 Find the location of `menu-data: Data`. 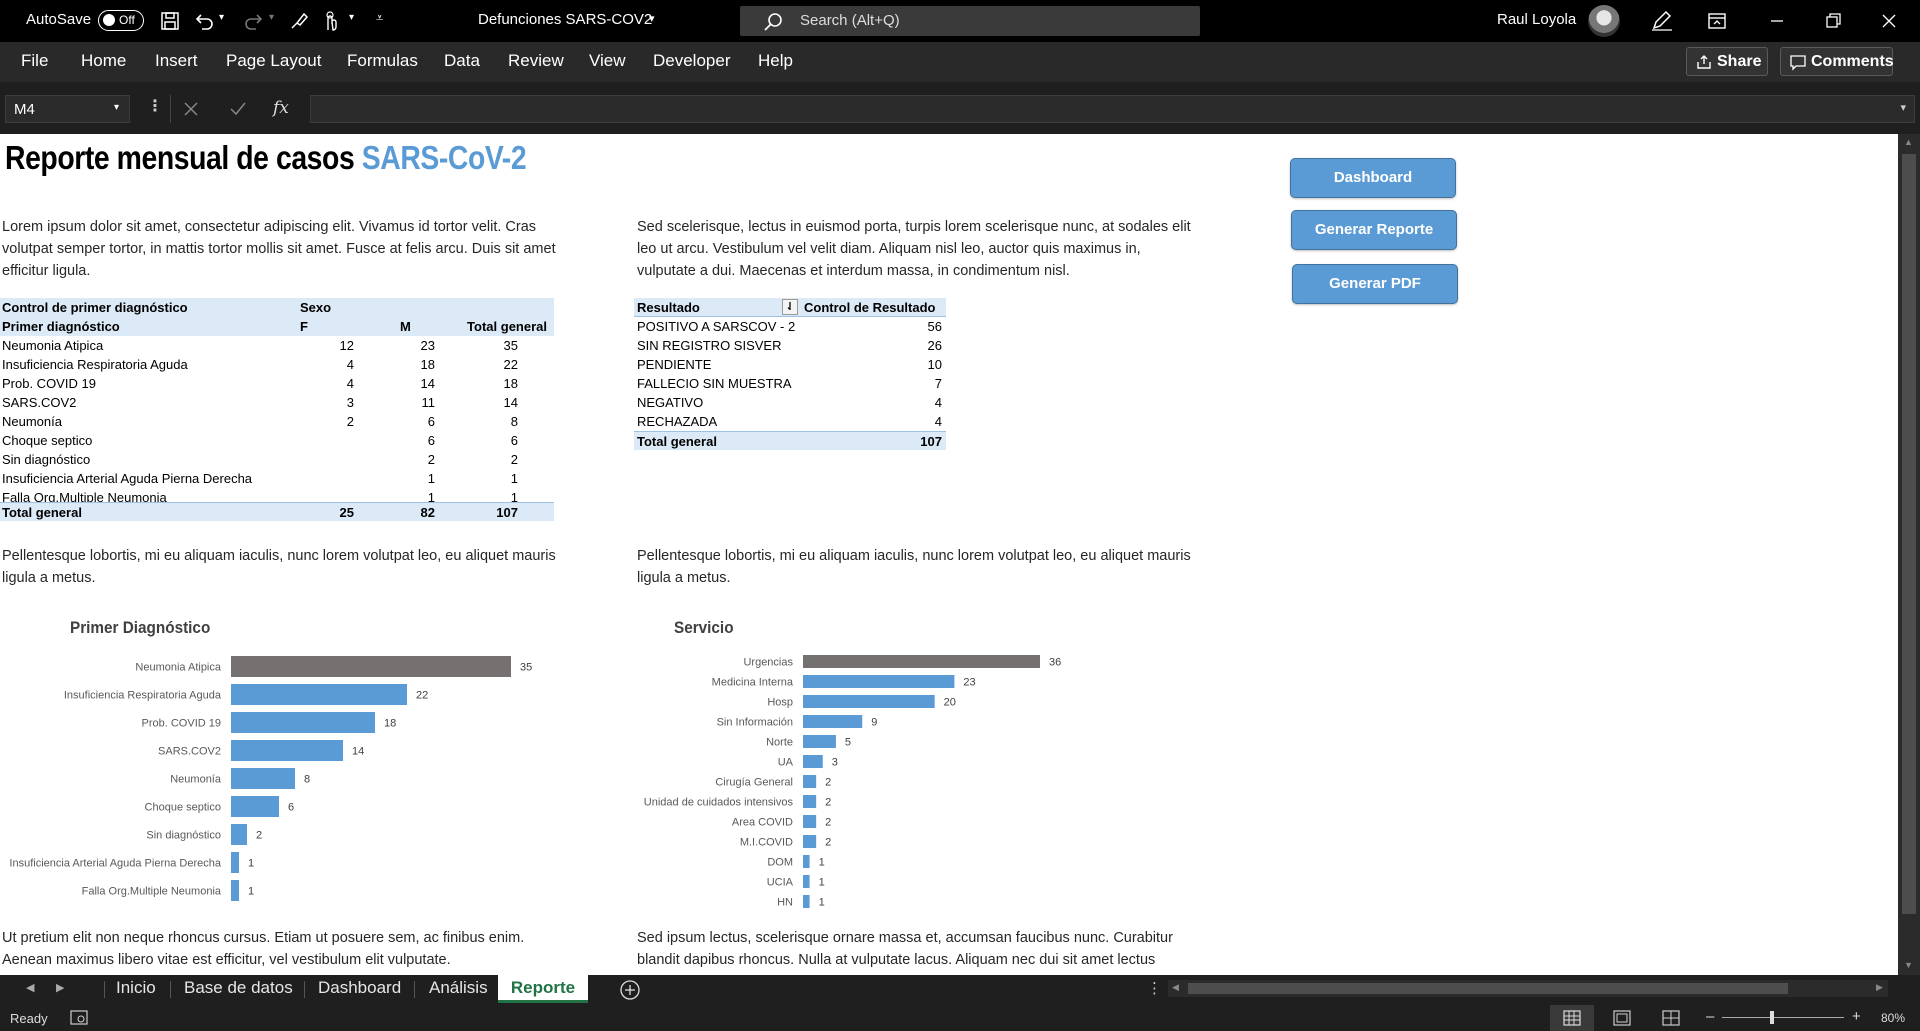

menu-data: Data is located at coordinates (462, 61).